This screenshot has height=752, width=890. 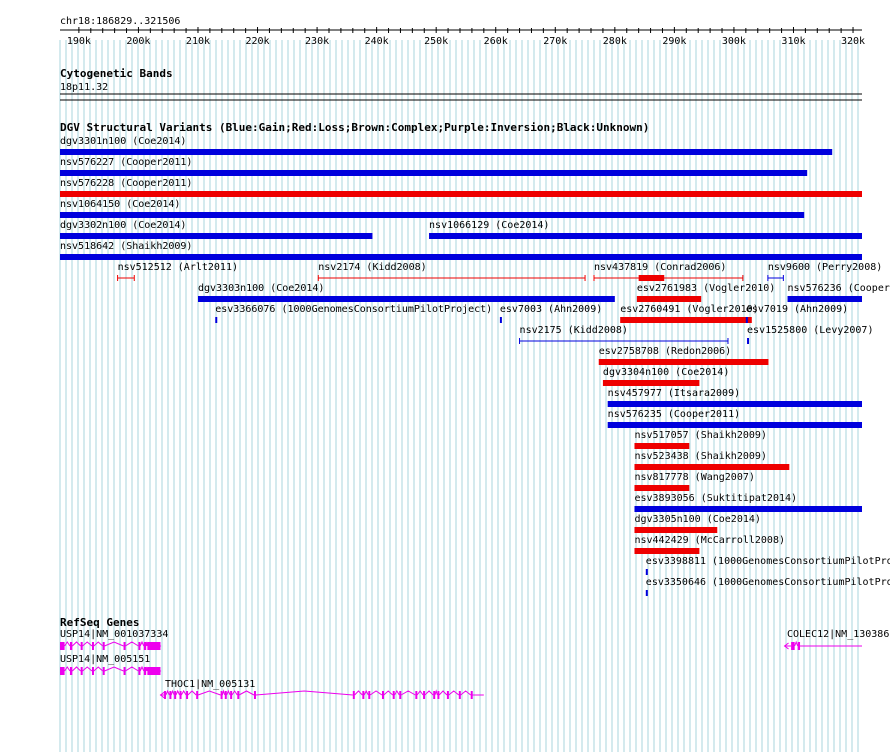 I want to click on variant-item: esv2758708 (Redon2006), so click(x=683, y=355).